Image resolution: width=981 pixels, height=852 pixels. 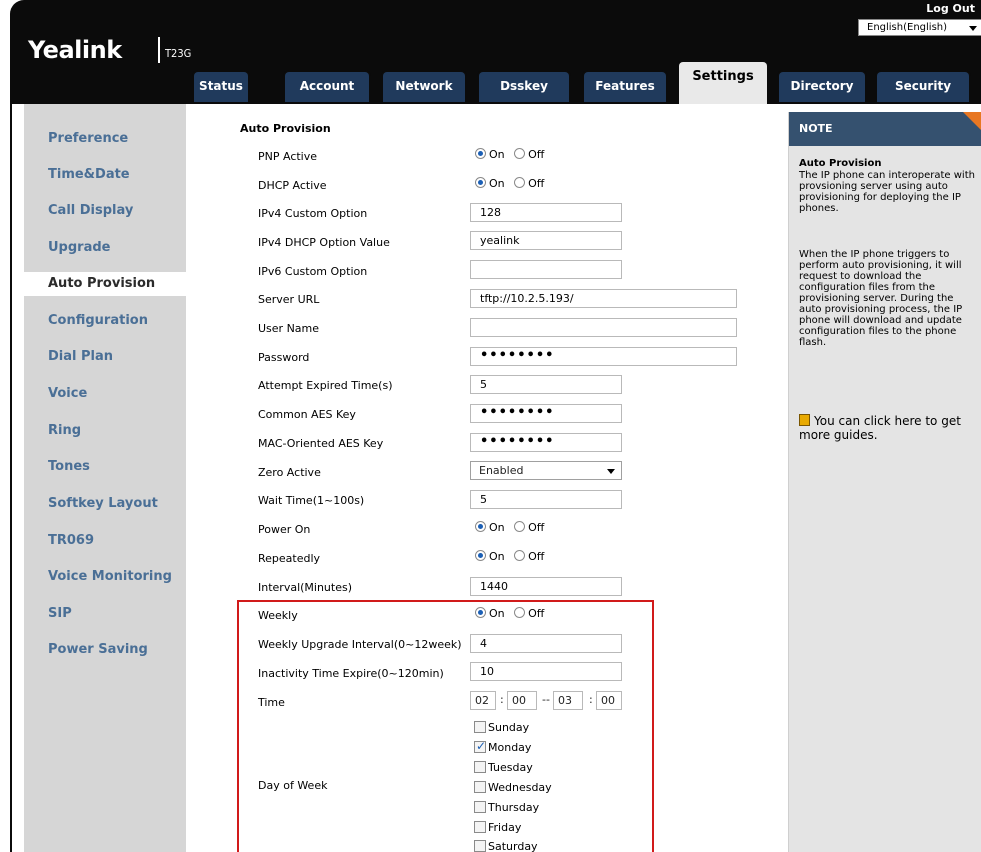 What do you see at coordinates (321, 443) in the screenshot?
I see `mac-oriented-aes-key-label: MAC-Oriented AES Key` at bounding box center [321, 443].